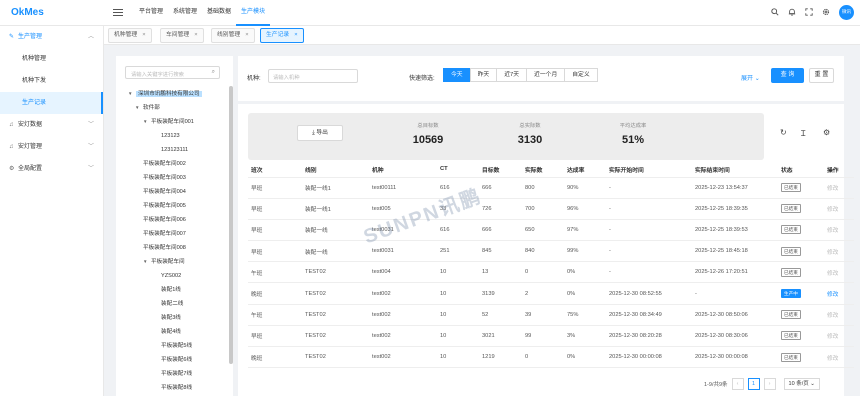 Image resolution: width=860 pixels, height=396 pixels. I want to click on tree-node: ▼ 平板装配车间, so click(174, 262).